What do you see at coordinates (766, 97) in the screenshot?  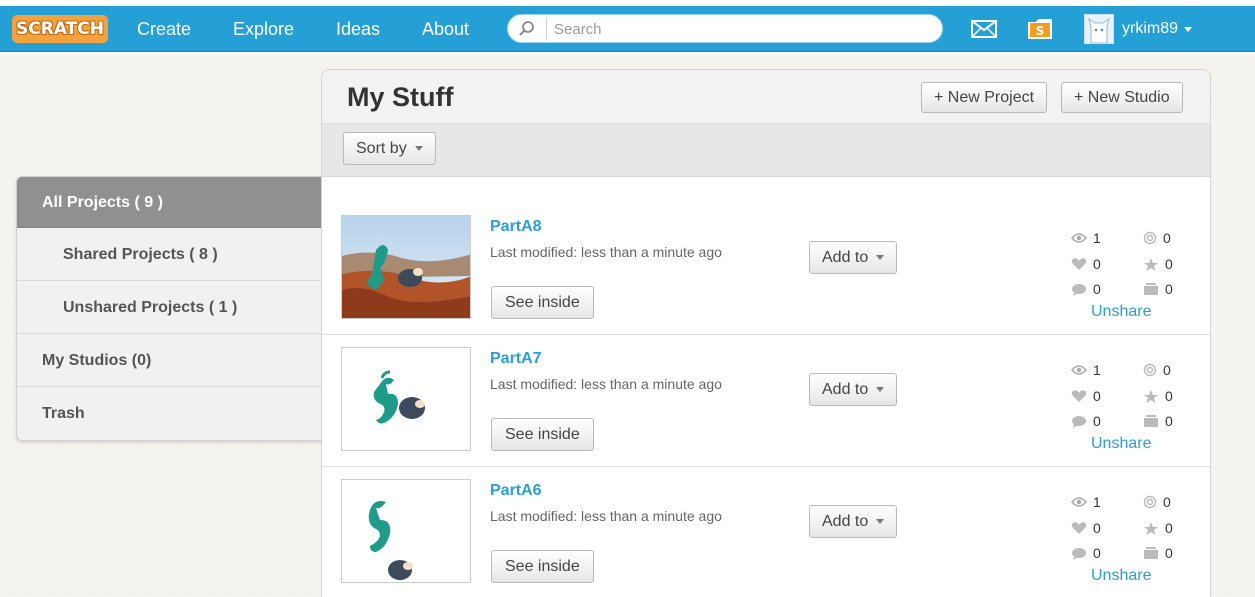 I see `panel-header: My Stuff + New Project + New Studio` at bounding box center [766, 97].